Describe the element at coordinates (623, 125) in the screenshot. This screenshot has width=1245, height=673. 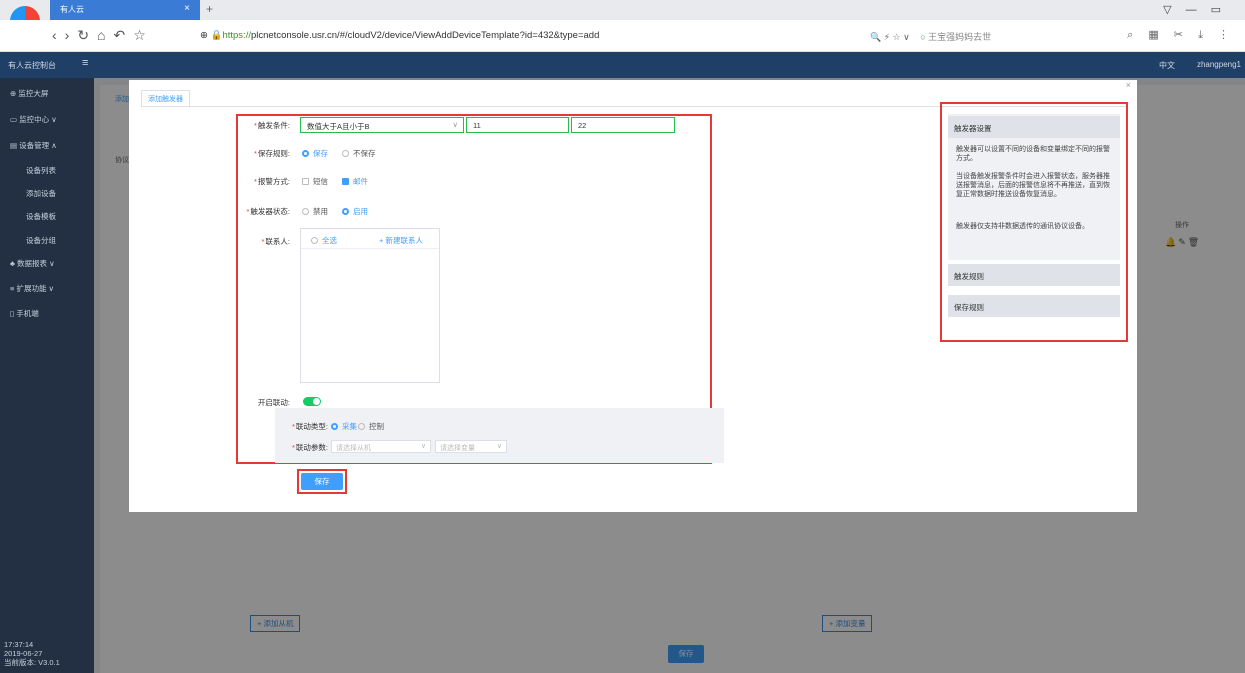
I see `value-b-input: 22` at that location.